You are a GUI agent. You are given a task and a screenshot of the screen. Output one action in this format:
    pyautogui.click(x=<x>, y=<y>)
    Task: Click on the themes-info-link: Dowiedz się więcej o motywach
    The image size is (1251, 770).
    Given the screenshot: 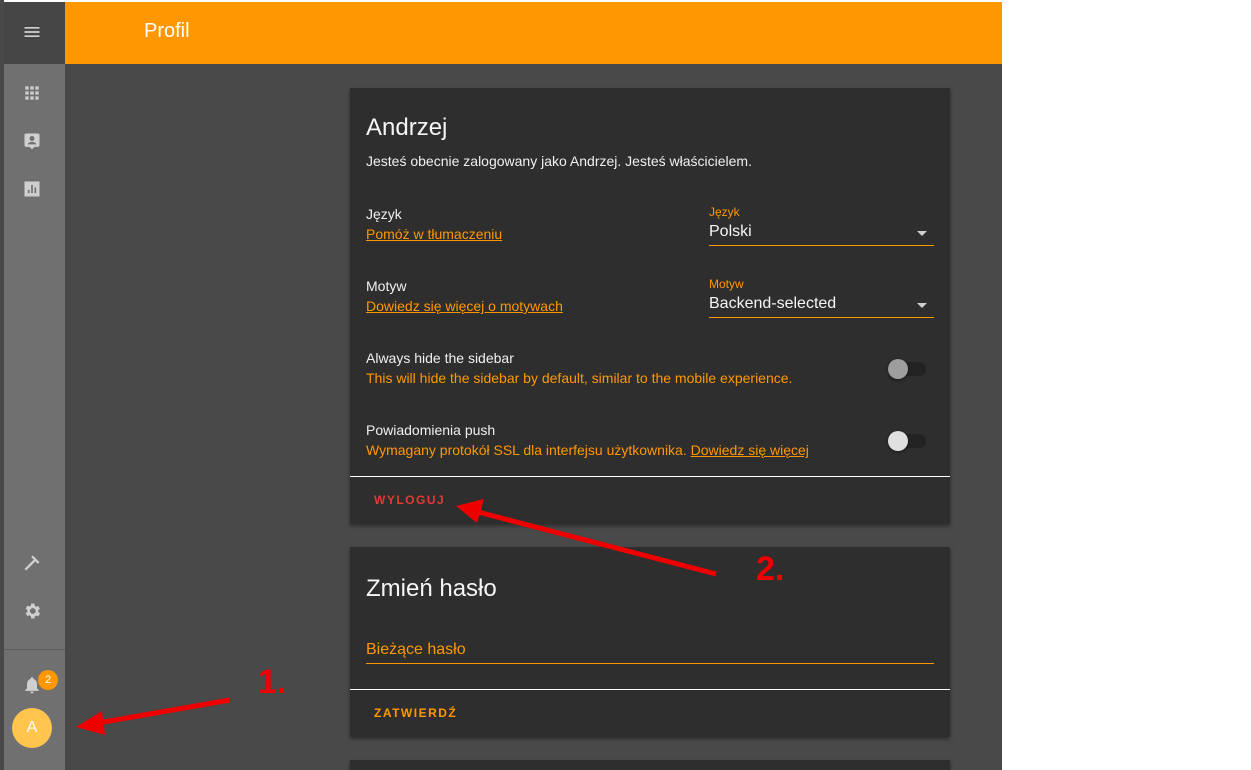 What is the action you would take?
    pyautogui.click(x=464, y=306)
    